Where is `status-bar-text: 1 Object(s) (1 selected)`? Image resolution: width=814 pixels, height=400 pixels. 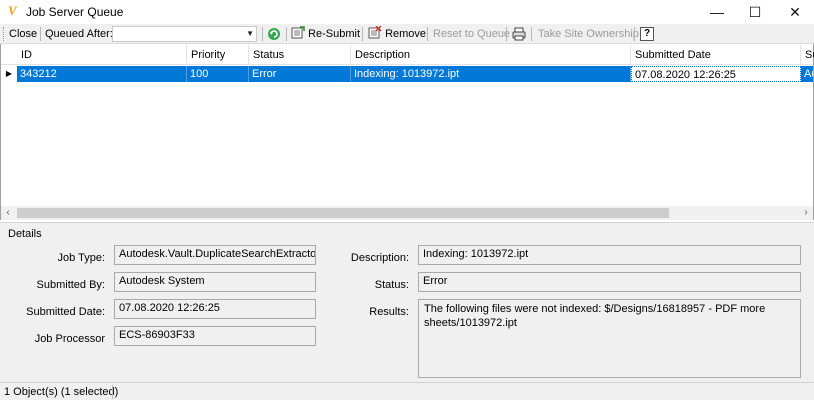
status-bar-text: 1 Object(s) (1 selected) is located at coordinates (61, 392).